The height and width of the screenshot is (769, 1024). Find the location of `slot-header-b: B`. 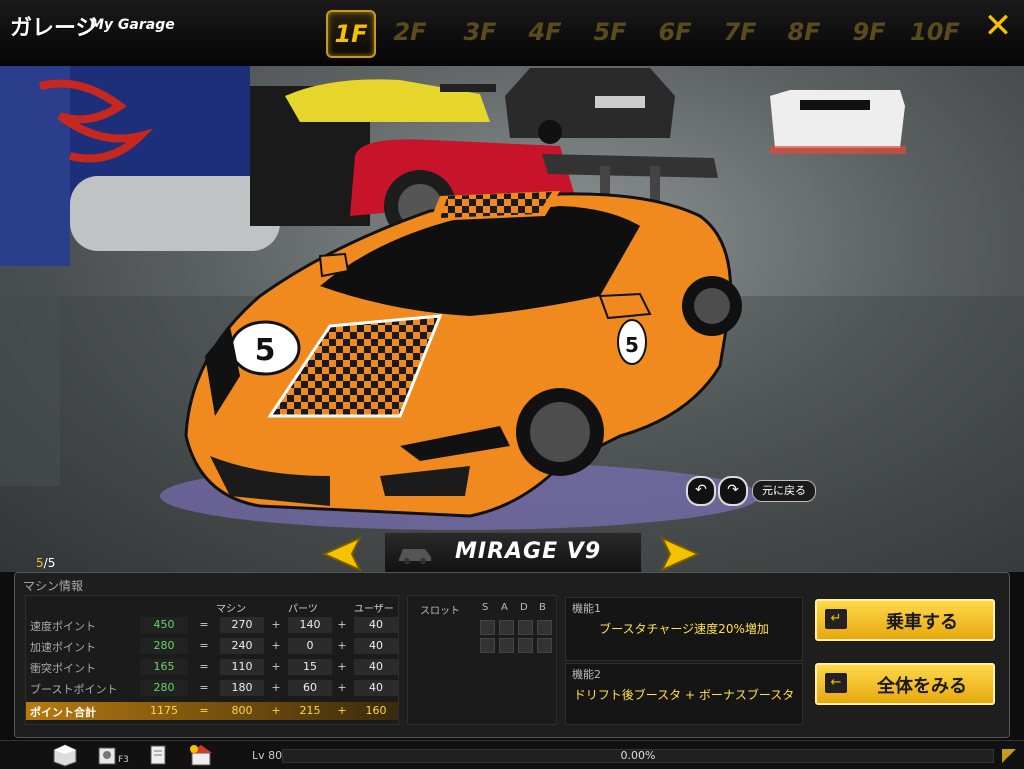

slot-header-b: B is located at coordinates (542, 607).